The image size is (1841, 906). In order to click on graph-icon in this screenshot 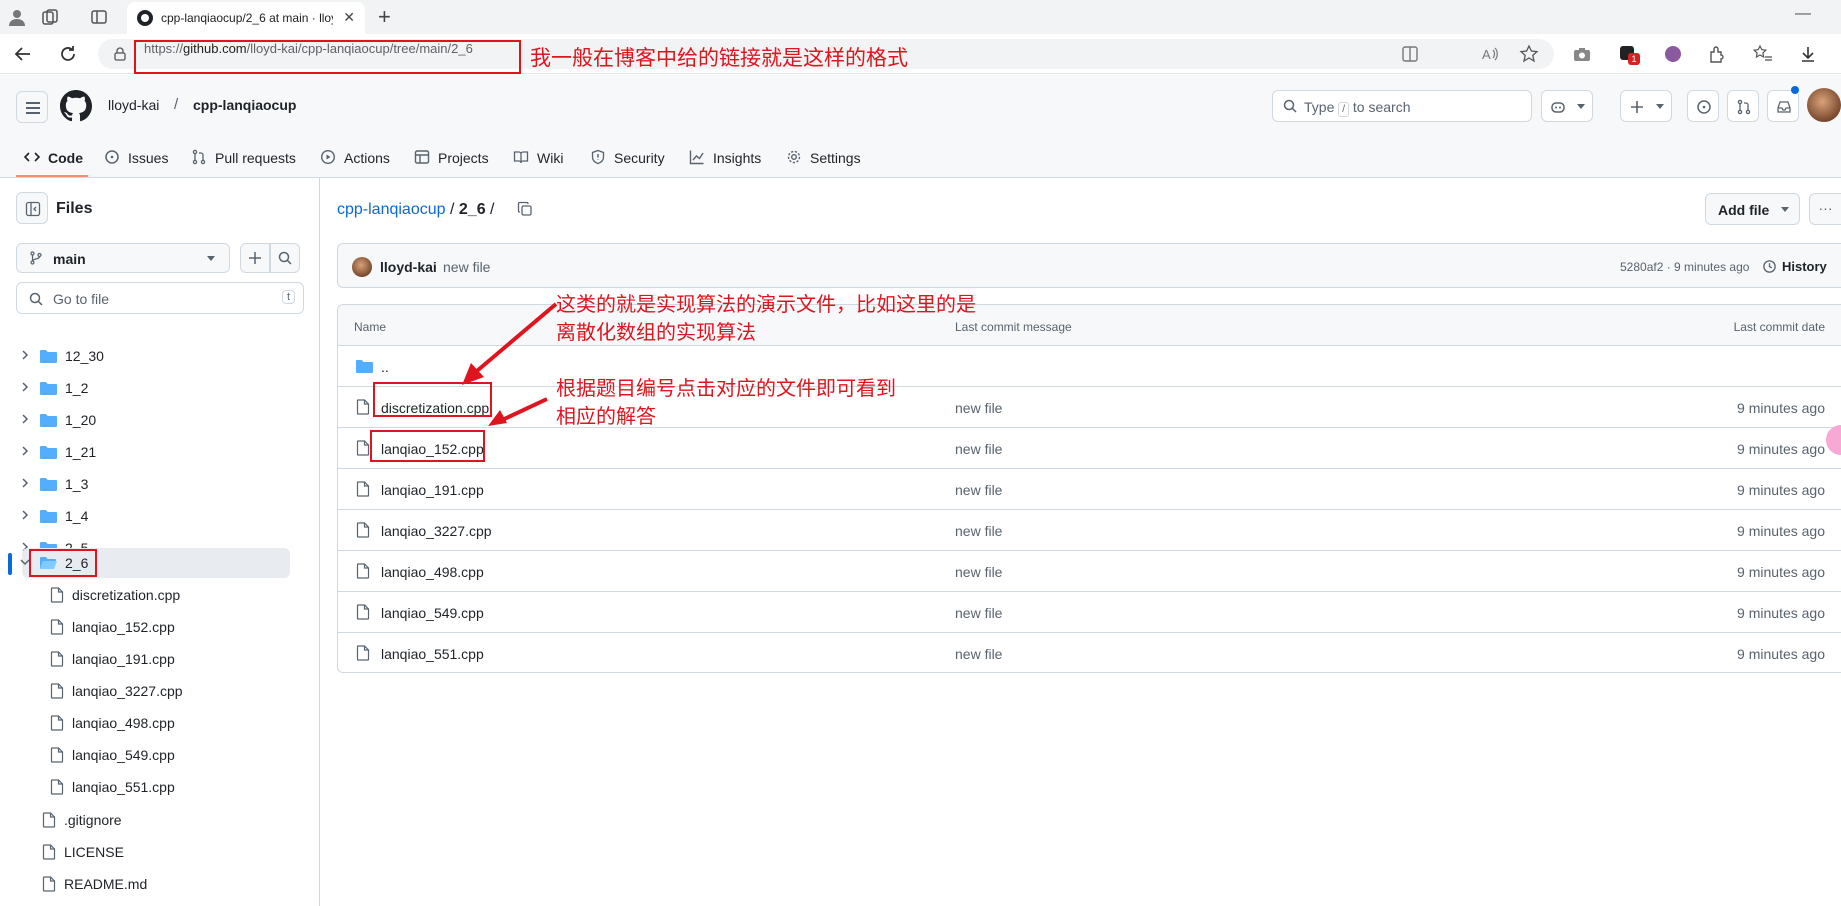, I will do `click(696, 157)`.